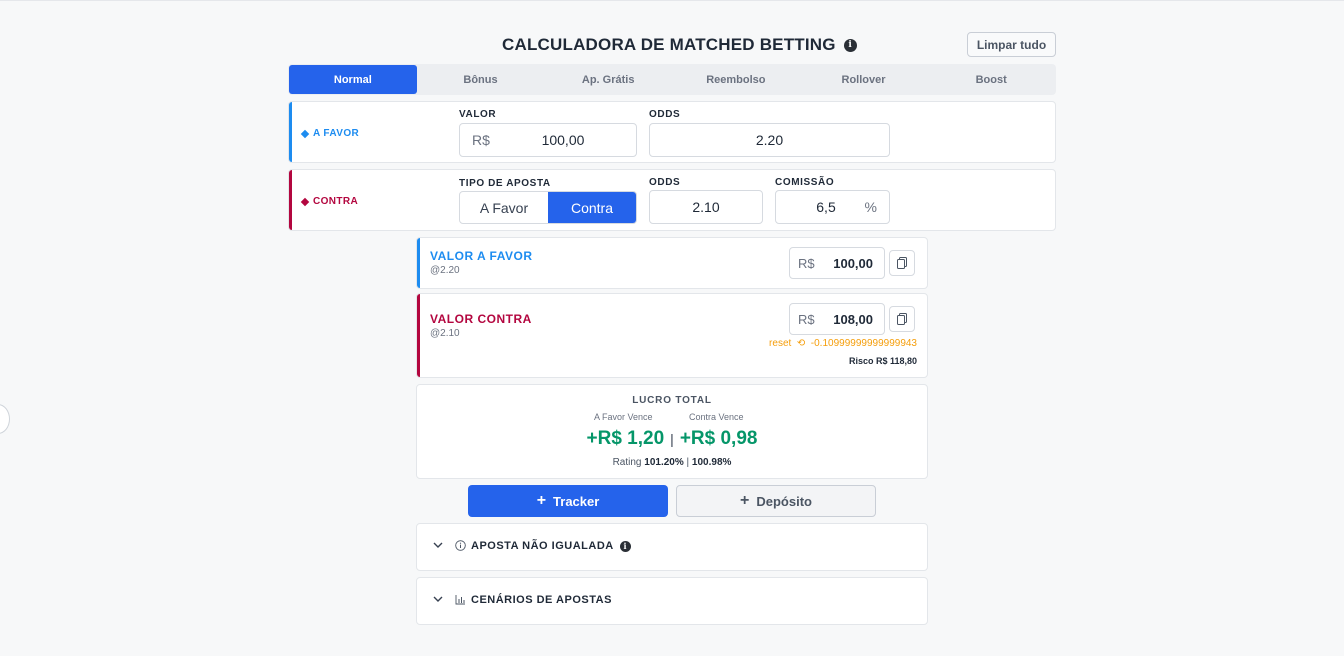  What do you see at coordinates (780, 343) in the screenshot?
I see `reset-label: reset` at bounding box center [780, 343].